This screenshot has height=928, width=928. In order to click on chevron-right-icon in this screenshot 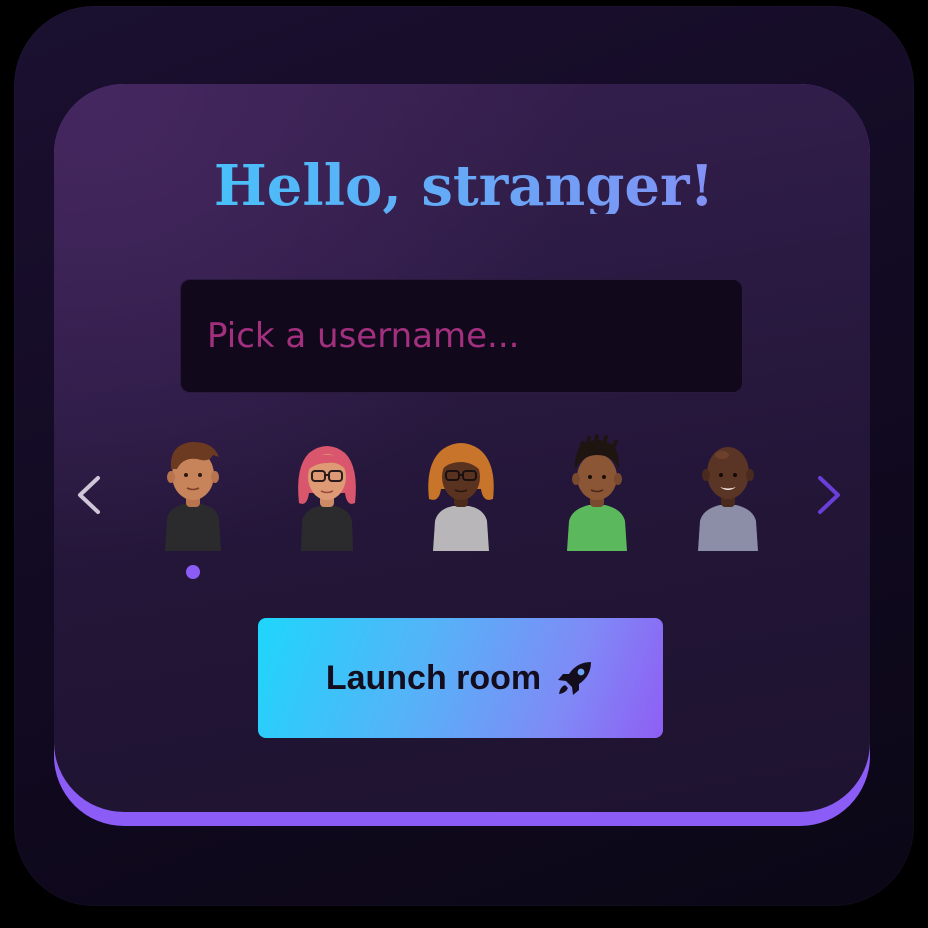, I will do `click(828, 495)`.